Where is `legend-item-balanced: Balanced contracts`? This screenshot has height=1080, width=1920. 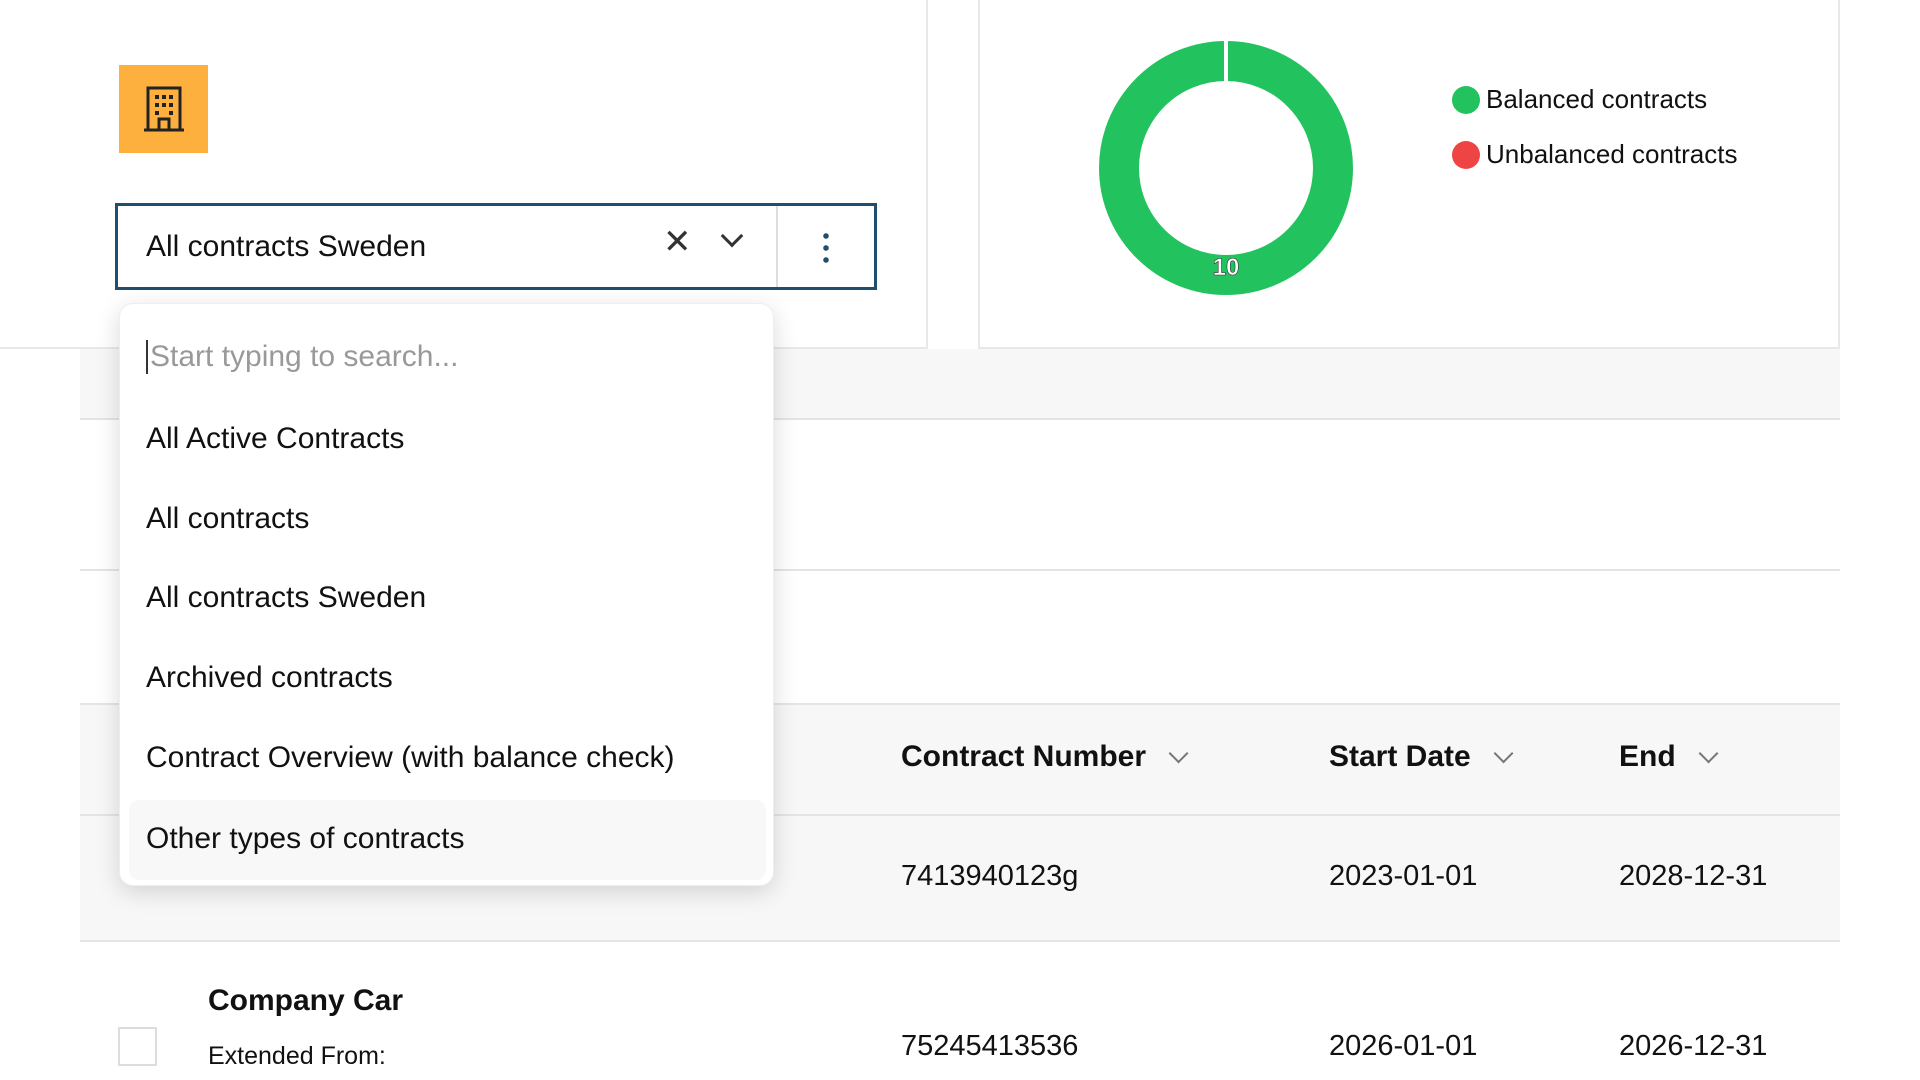 legend-item-balanced: Balanced contracts is located at coordinates (1594, 99).